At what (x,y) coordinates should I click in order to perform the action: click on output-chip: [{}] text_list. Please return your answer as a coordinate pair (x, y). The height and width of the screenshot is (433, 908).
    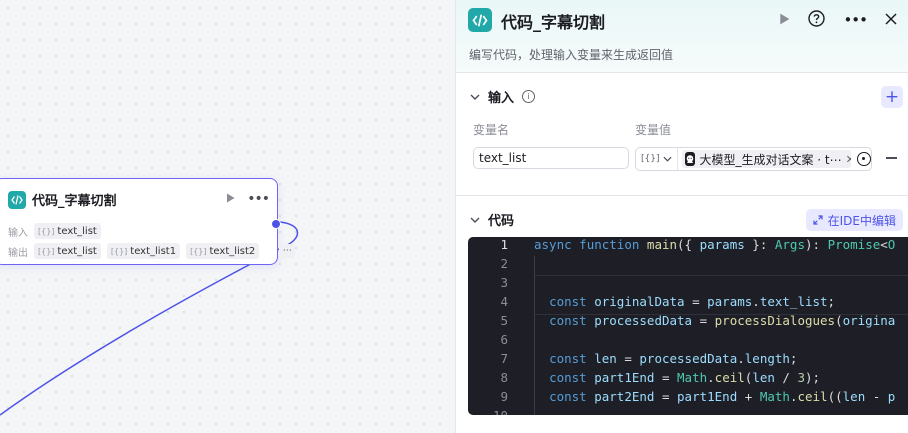
    Looking at the image, I should click on (67, 251).